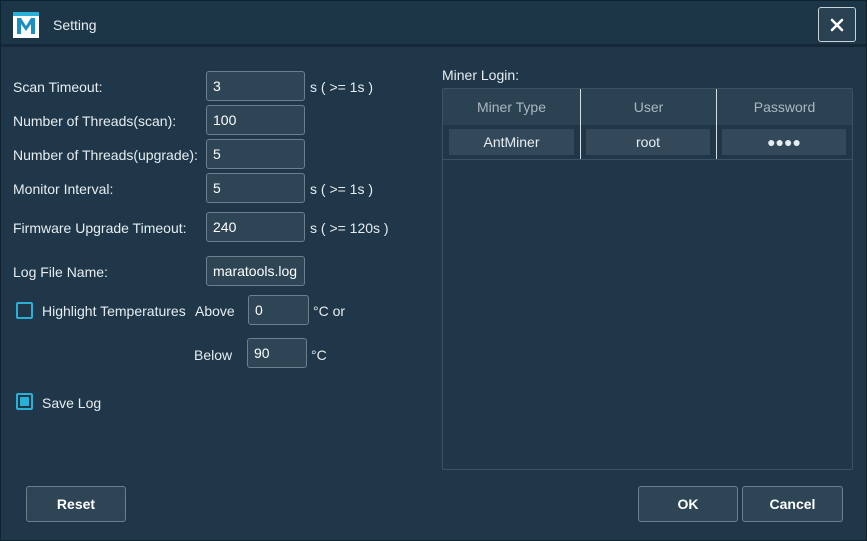 This screenshot has width=867, height=541. What do you see at coordinates (481, 75) in the screenshot?
I see `miner-login-label: Miner Login:` at bounding box center [481, 75].